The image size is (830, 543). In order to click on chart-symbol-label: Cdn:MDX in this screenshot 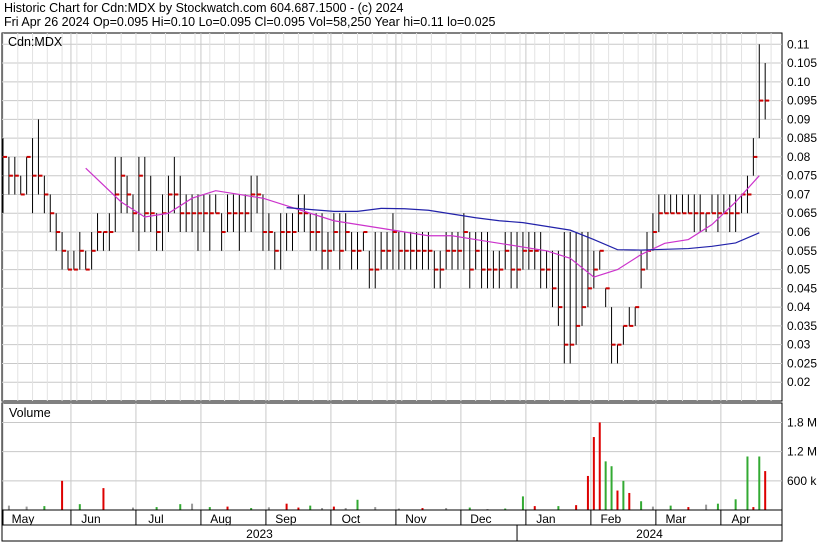, I will do `click(35, 42)`.